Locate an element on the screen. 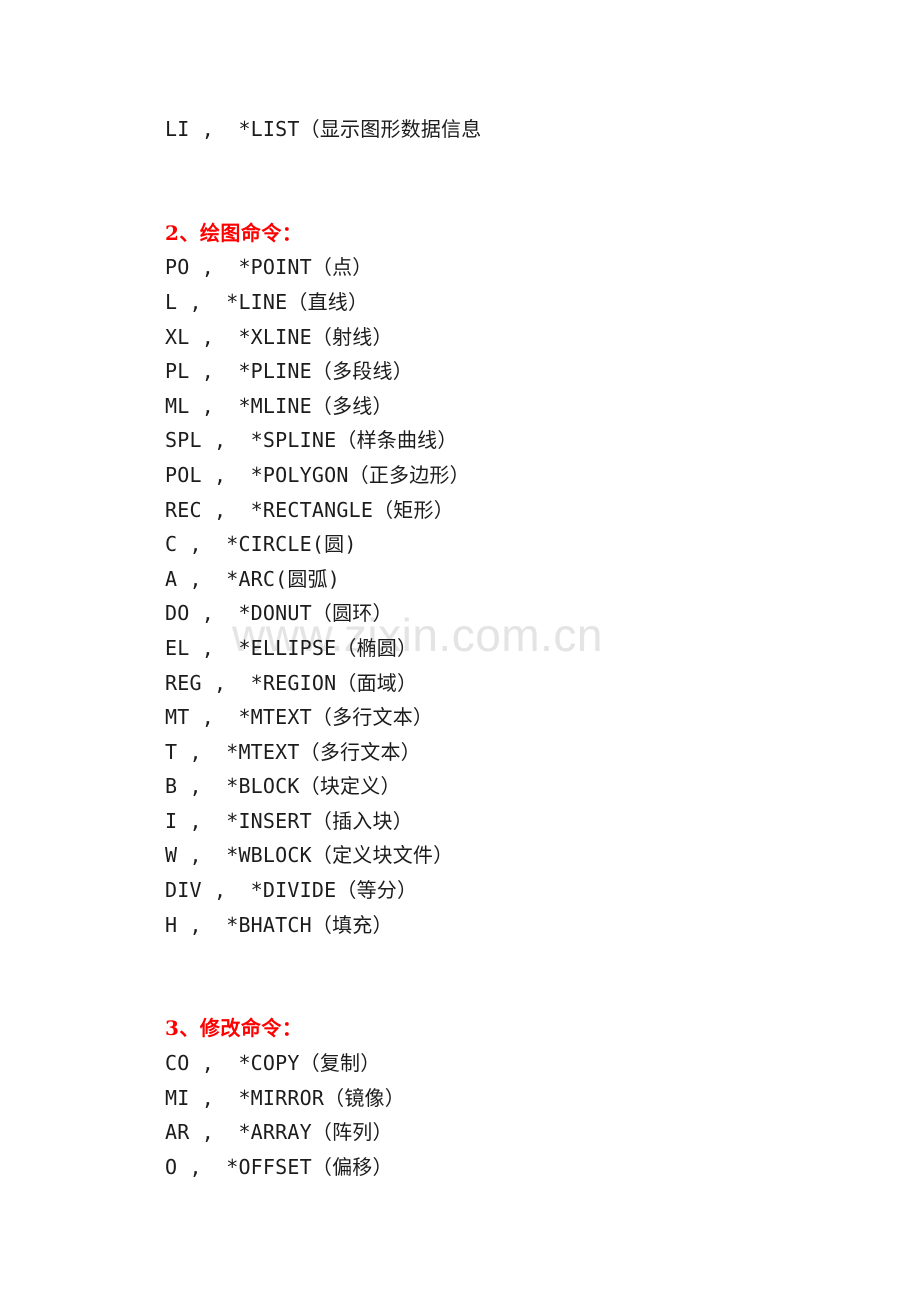  command-line: H , *BHATCH（填充） is located at coordinates (279, 924).